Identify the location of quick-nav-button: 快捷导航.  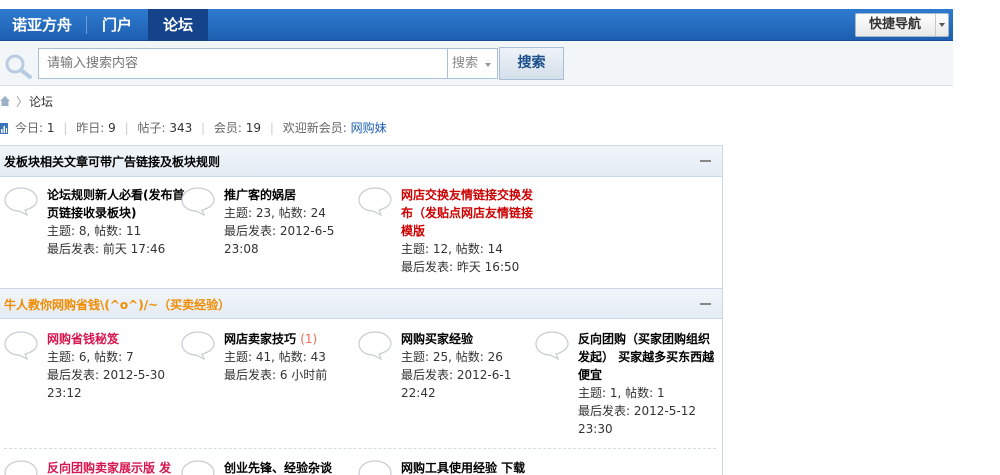
(902, 25).